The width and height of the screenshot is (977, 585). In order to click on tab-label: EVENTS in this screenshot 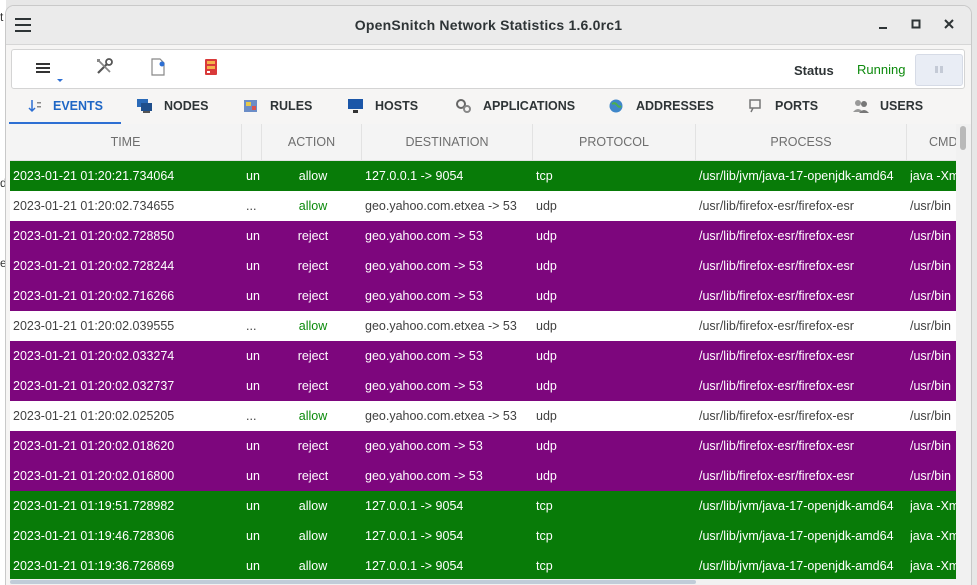, I will do `click(77, 106)`.